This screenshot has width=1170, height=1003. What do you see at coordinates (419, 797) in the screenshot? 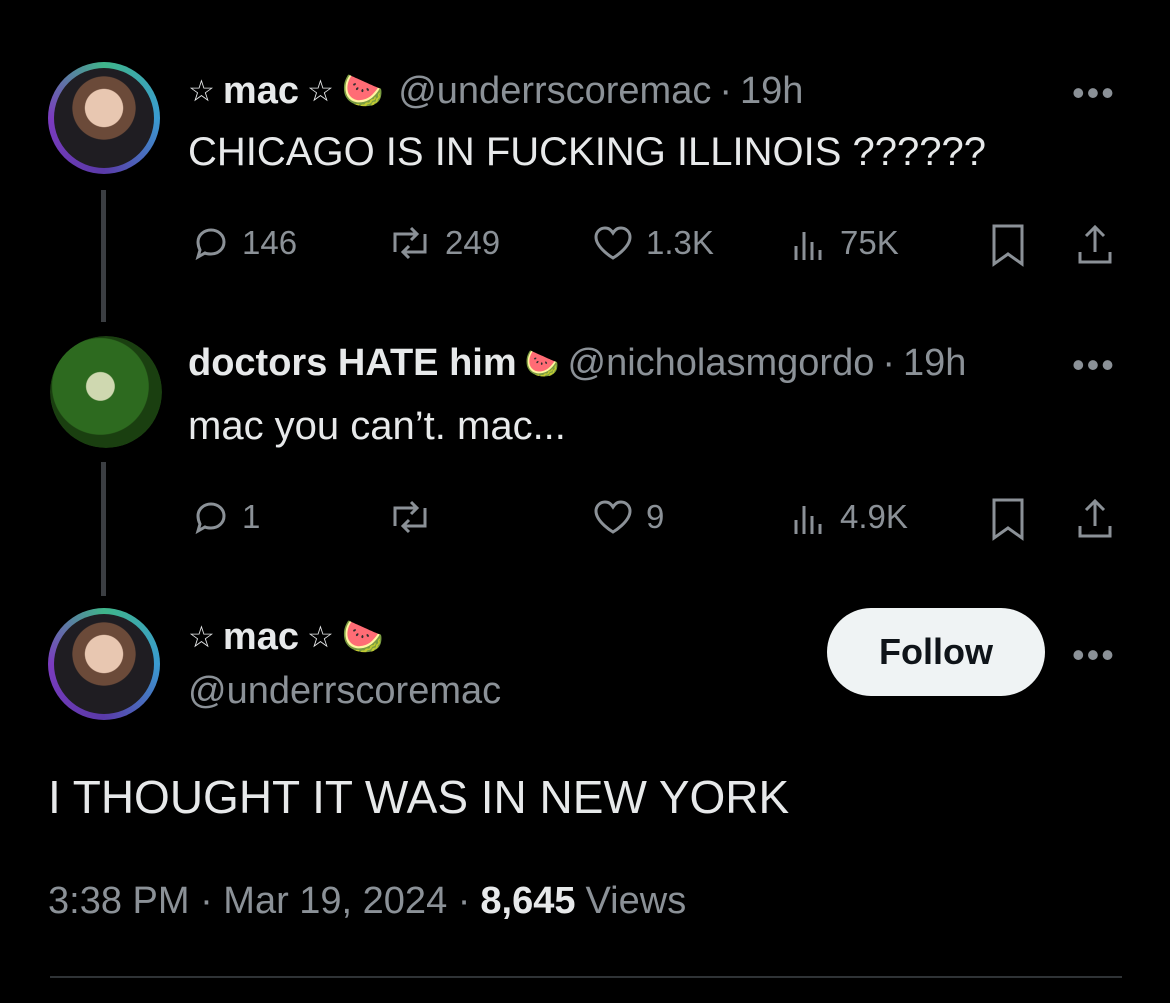
I see `main-tweet-text: I THOUGHT IT WAS IN NEW YORK` at bounding box center [419, 797].